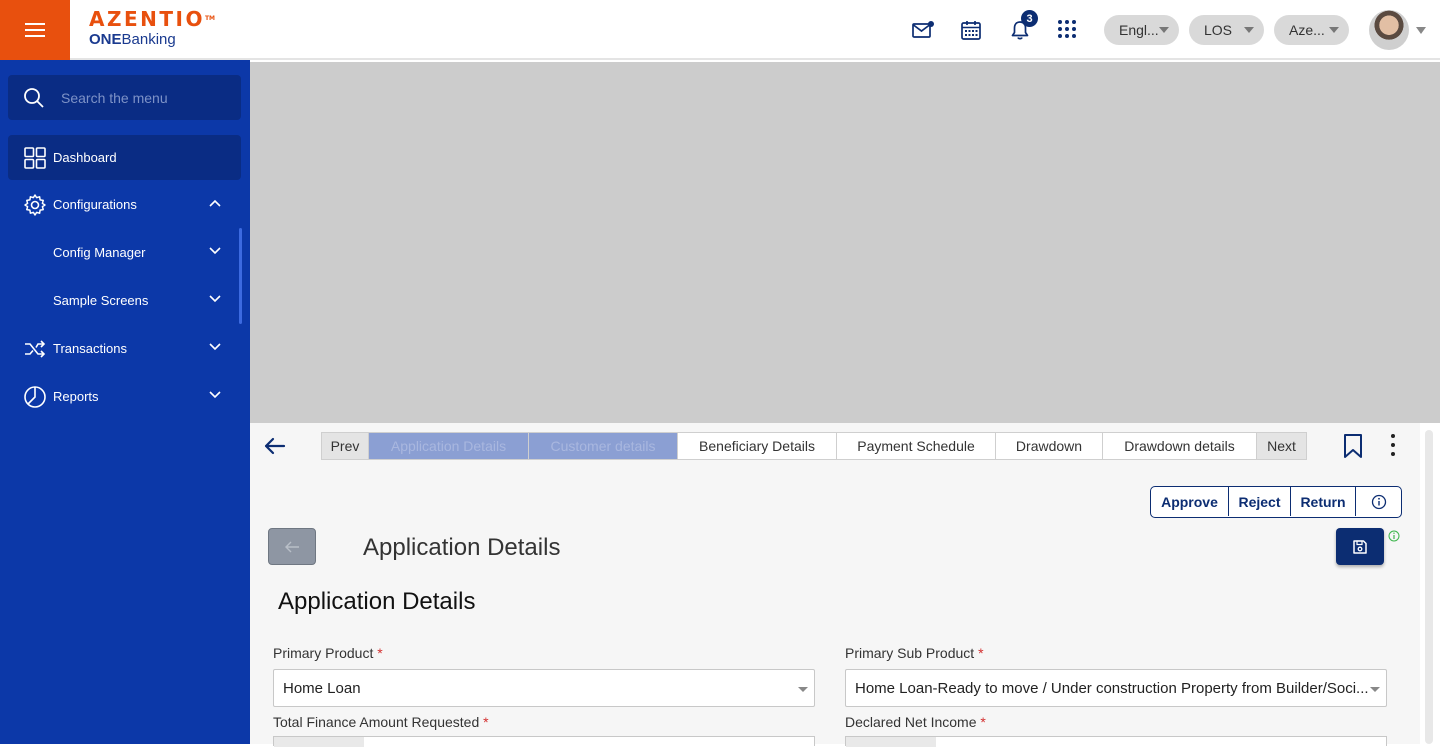 The image size is (1440, 747). Describe the element at coordinates (35, 158) in the screenshot. I see `dashboard-icon` at that location.